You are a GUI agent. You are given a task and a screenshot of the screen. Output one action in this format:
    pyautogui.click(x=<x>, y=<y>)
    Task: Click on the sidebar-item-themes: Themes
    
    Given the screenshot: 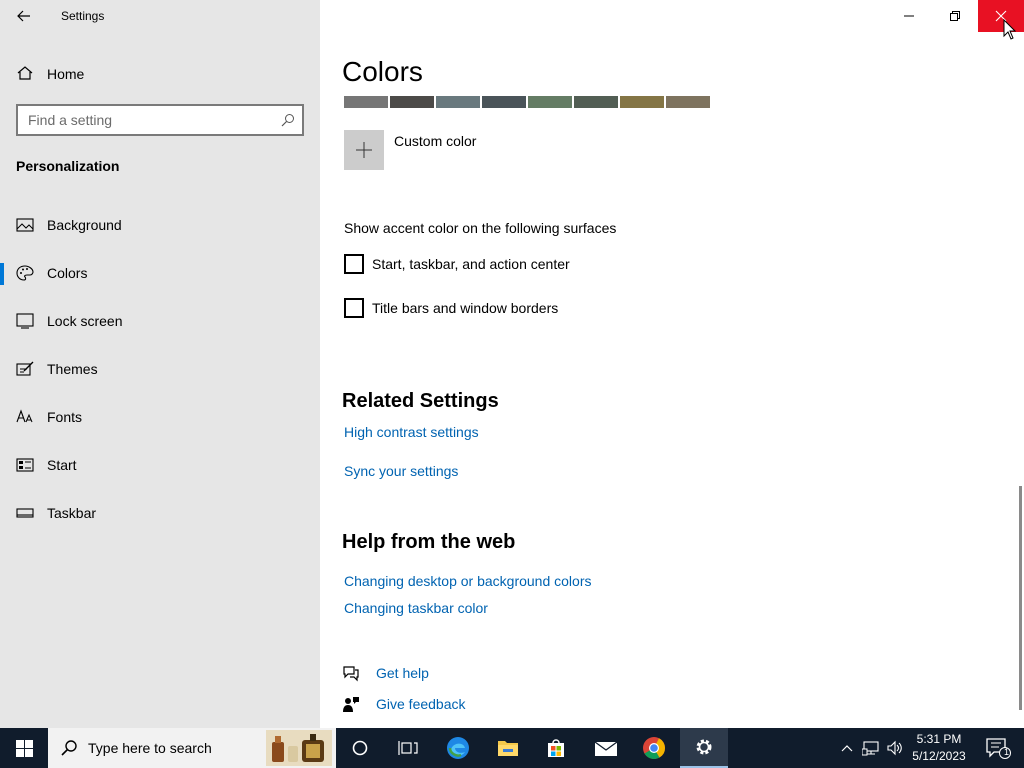 What is the action you would take?
    pyautogui.click(x=160, y=369)
    